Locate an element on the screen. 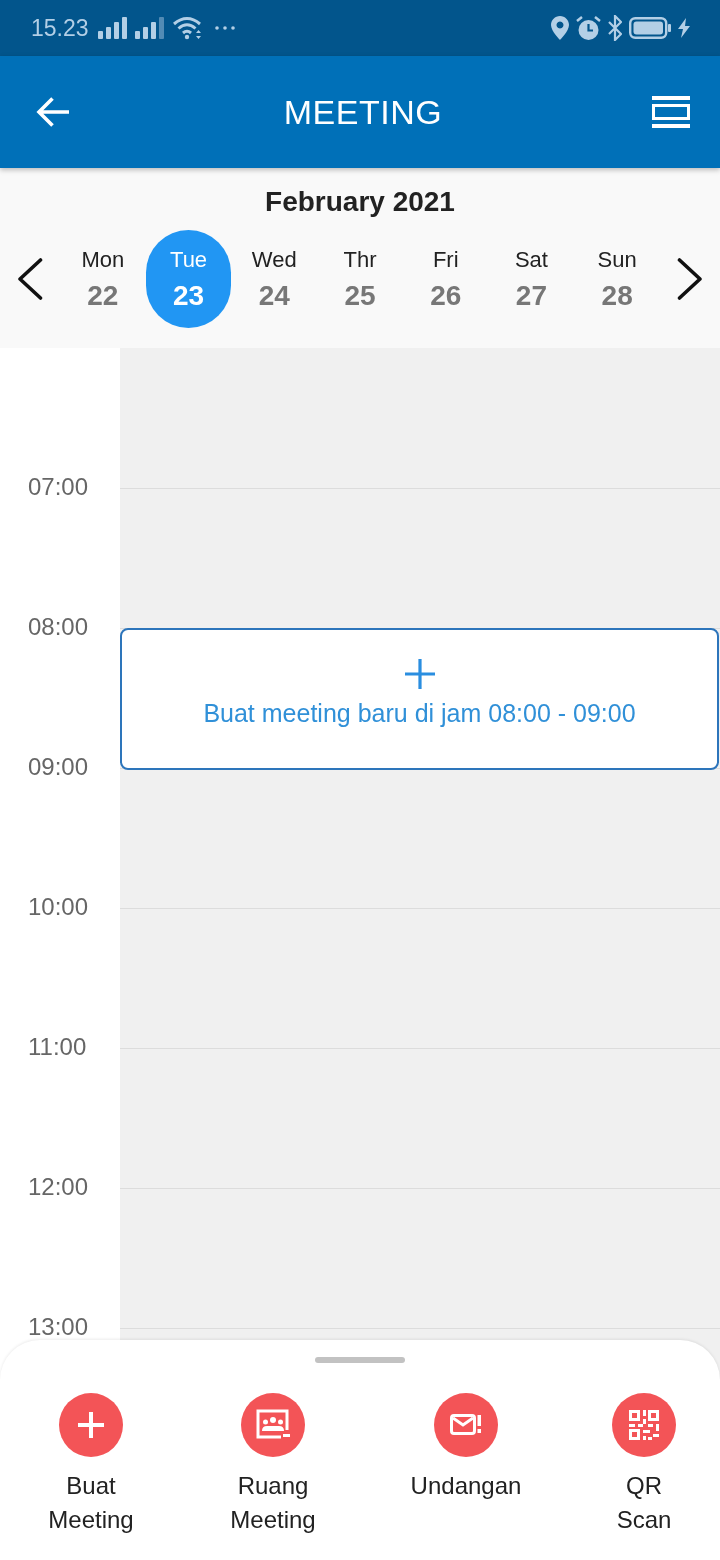 Image resolution: width=720 pixels, height=1560 pixels. day-tab: Mon 22 is located at coordinates (103, 279).